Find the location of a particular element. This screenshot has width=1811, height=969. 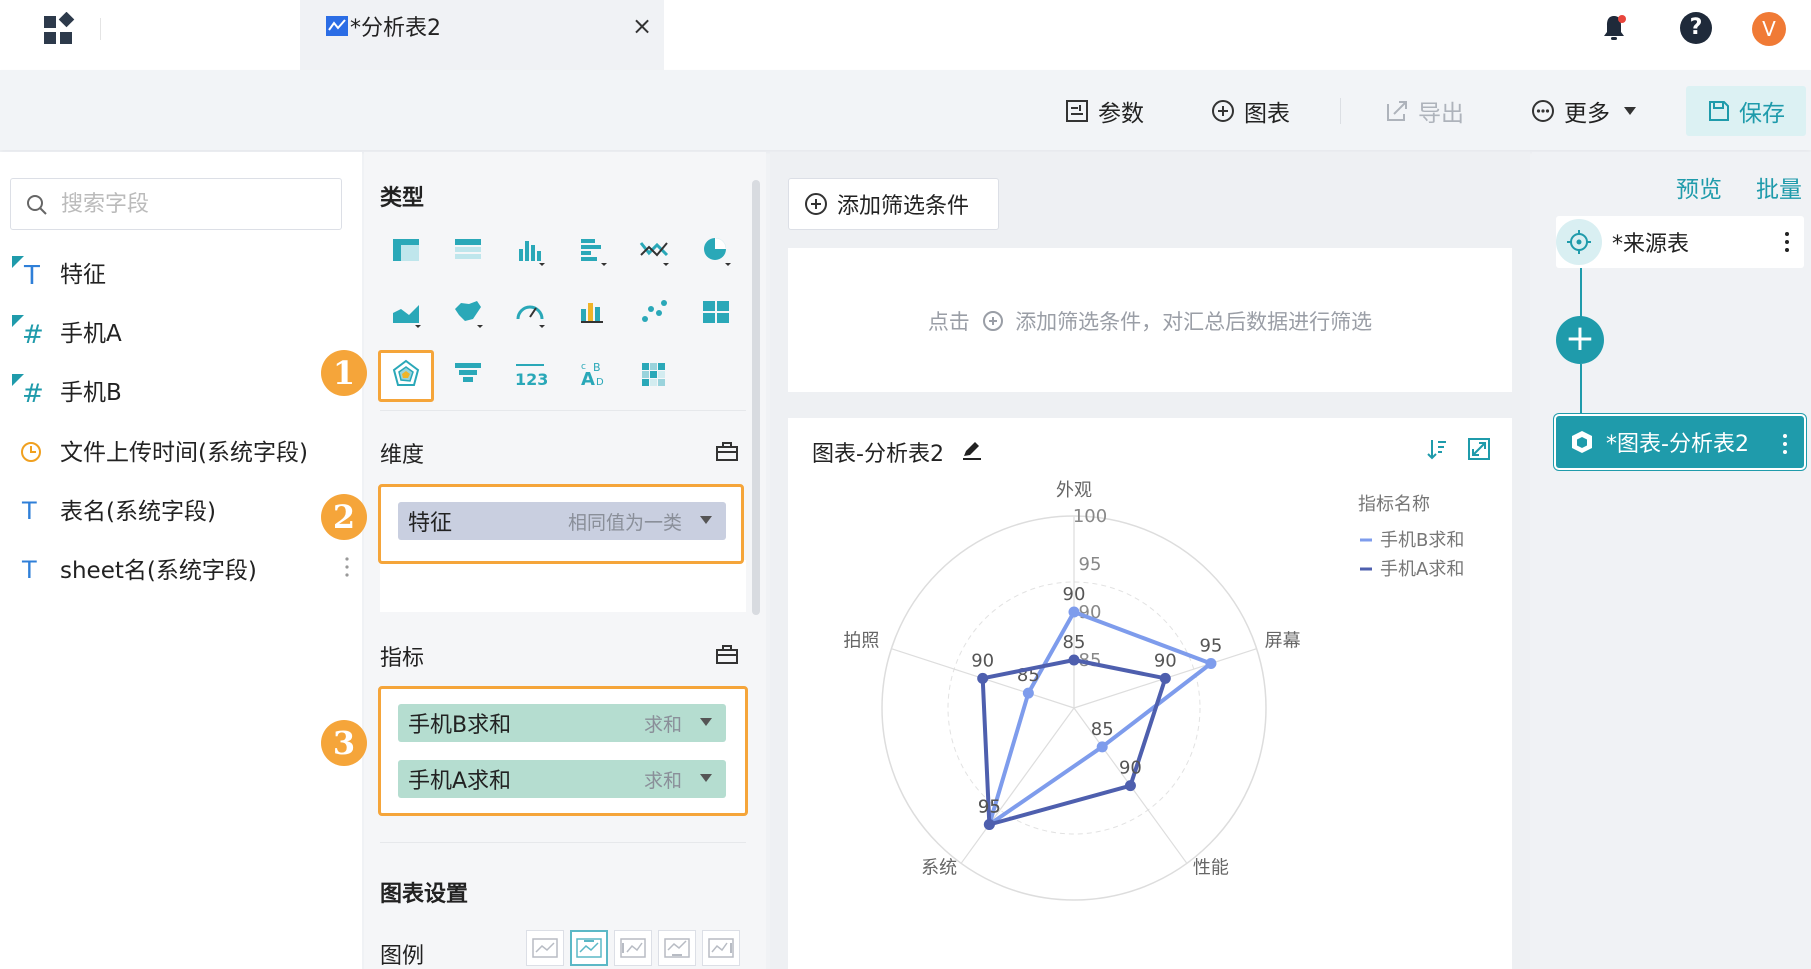

chart-type-pie is located at coordinates (716, 250).